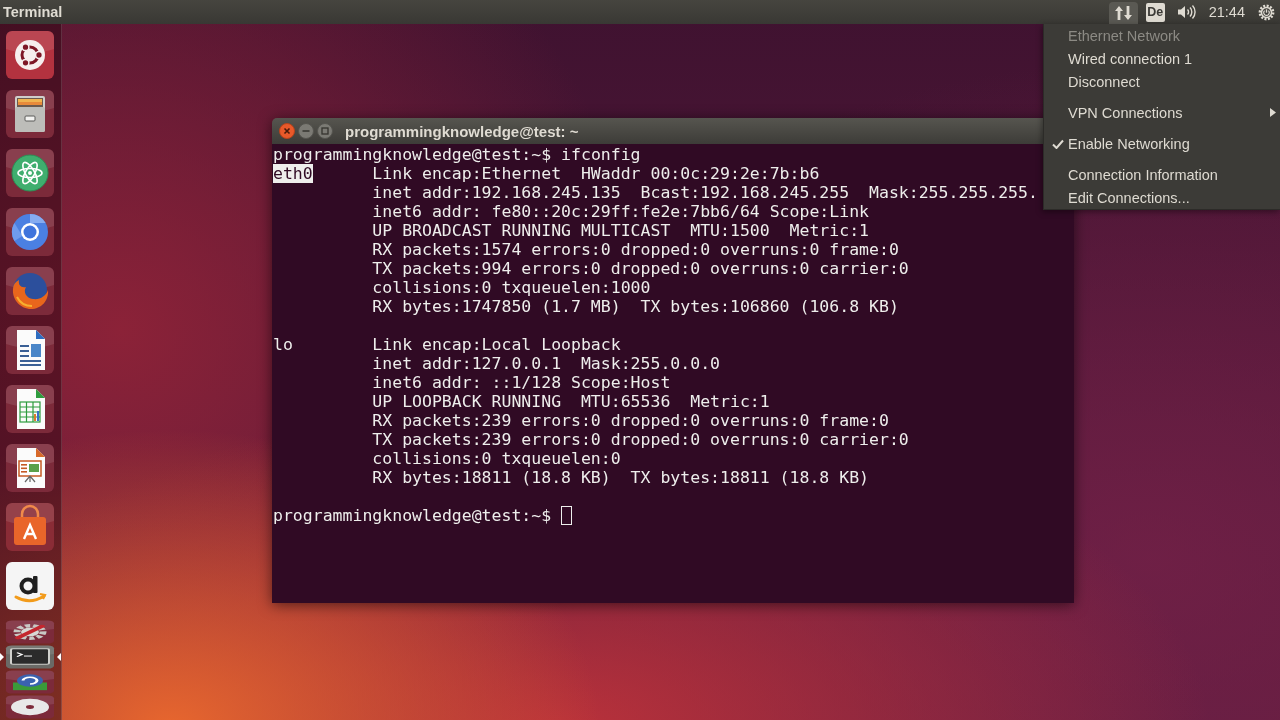  I want to click on output-line: TX packets:994 errors:0 dropped:0 overruns:0 carrier:0, so click(640, 268).